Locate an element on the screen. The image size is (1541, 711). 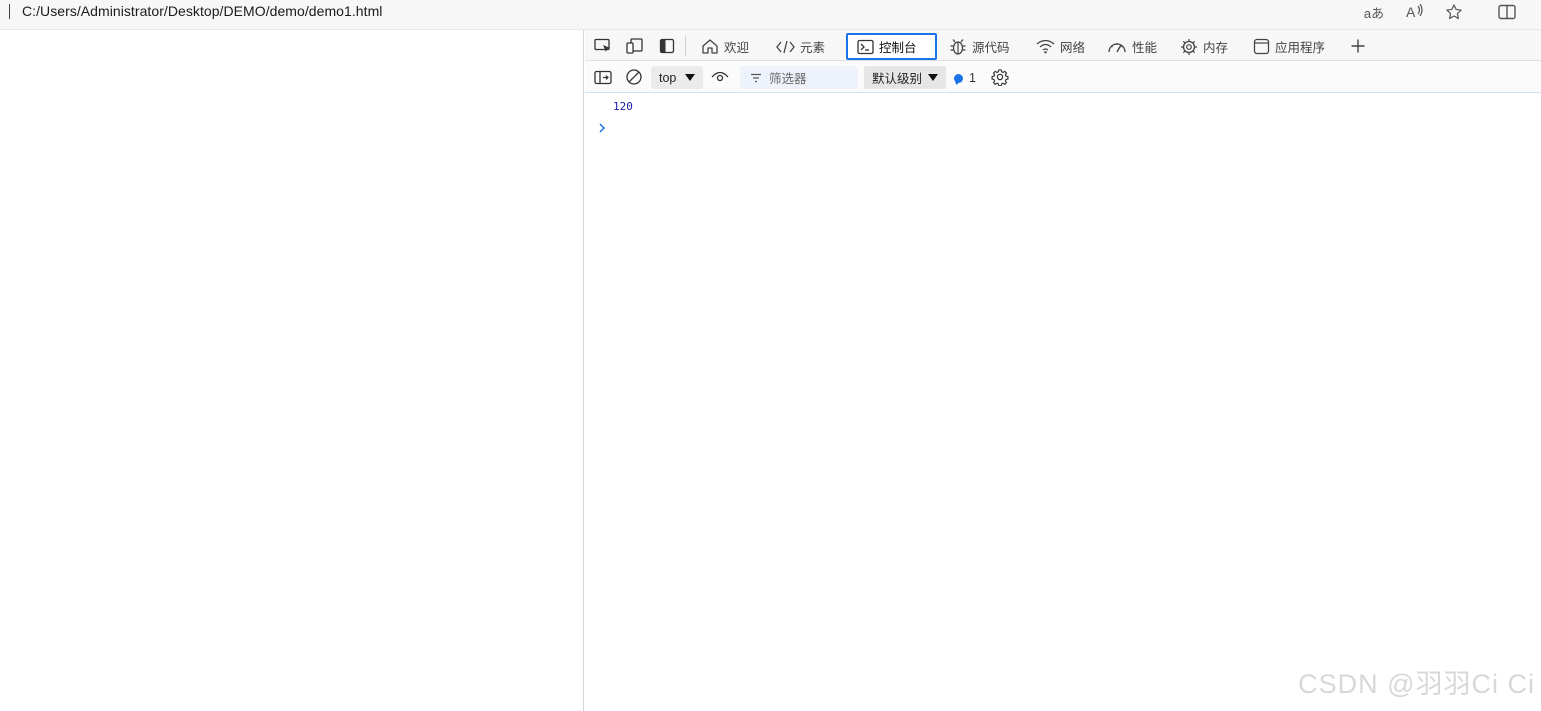
tab-memory-label: 内存 is located at coordinates (1216, 48).